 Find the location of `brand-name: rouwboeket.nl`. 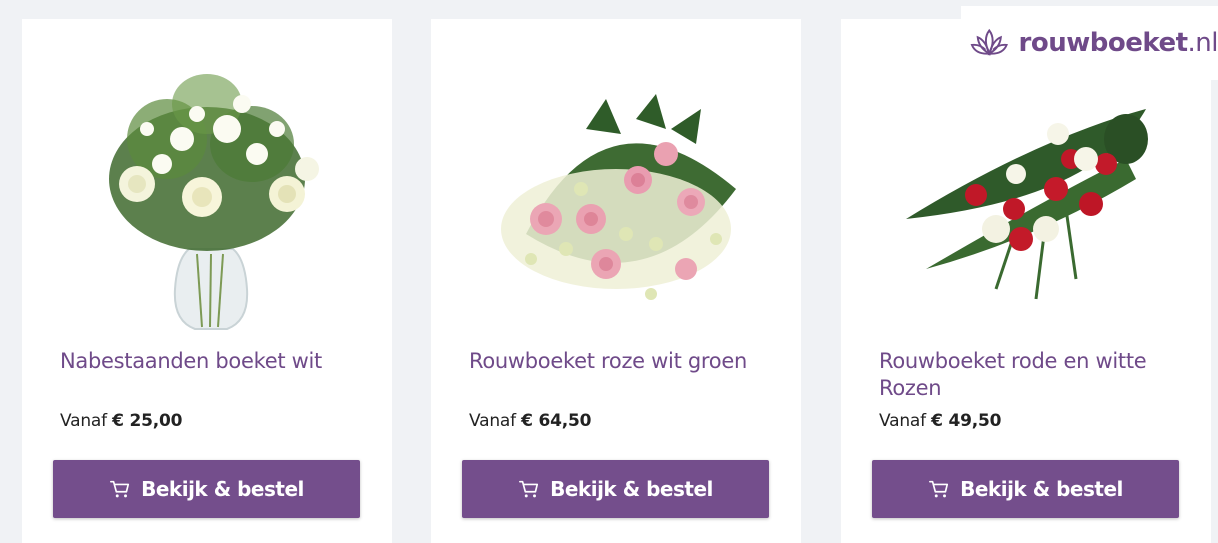

brand-name: rouwboeket.nl is located at coordinates (1118, 43).